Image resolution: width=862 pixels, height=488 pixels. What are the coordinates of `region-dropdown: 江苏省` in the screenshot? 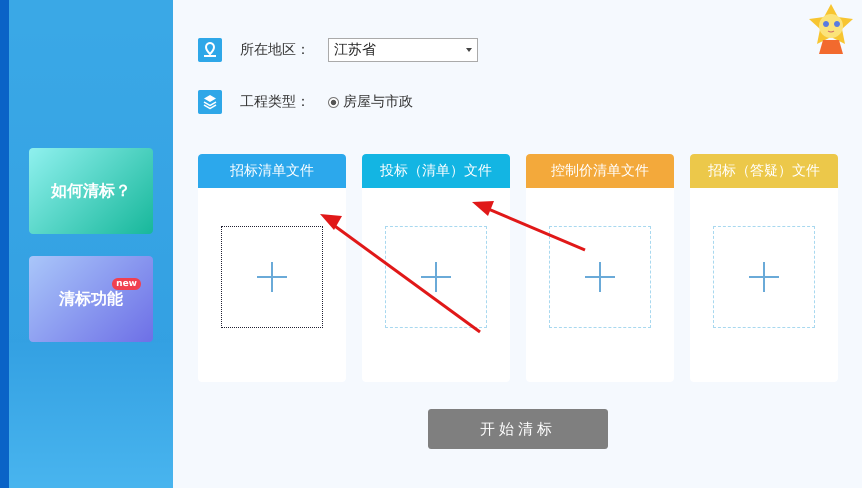 It's located at (403, 50).